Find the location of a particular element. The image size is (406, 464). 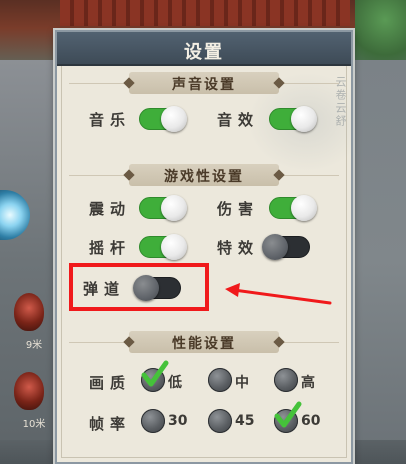

sfx-toggle is located at coordinates (293, 119).